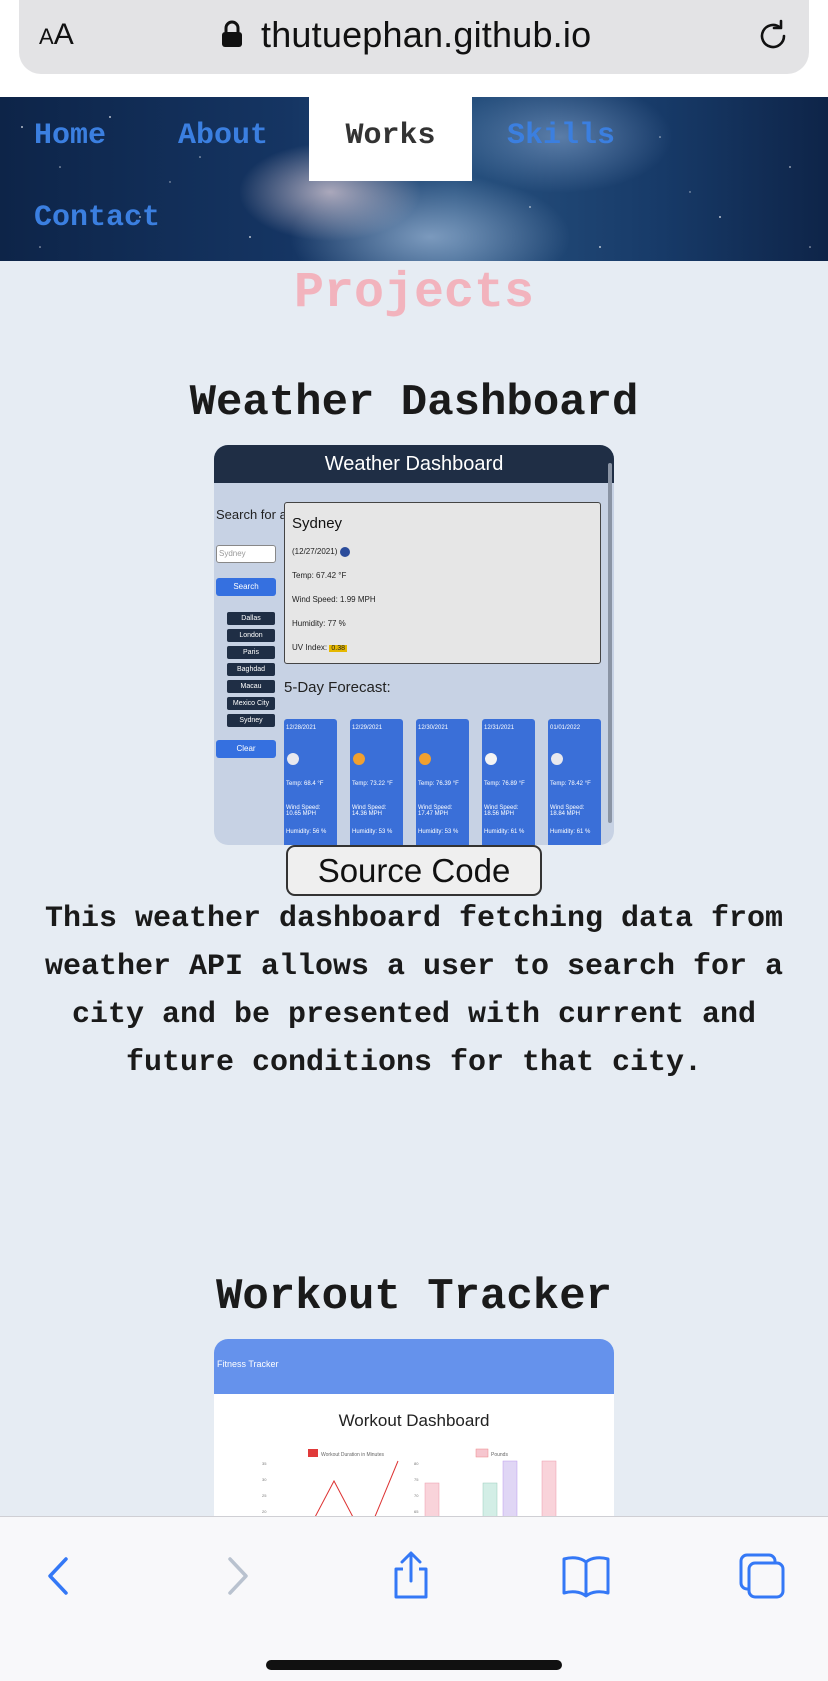 This screenshot has width=828, height=1681. What do you see at coordinates (306, 832) in the screenshot?
I see `forecast-humidity: Humidity: 56 %` at bounding box center [306, 832].